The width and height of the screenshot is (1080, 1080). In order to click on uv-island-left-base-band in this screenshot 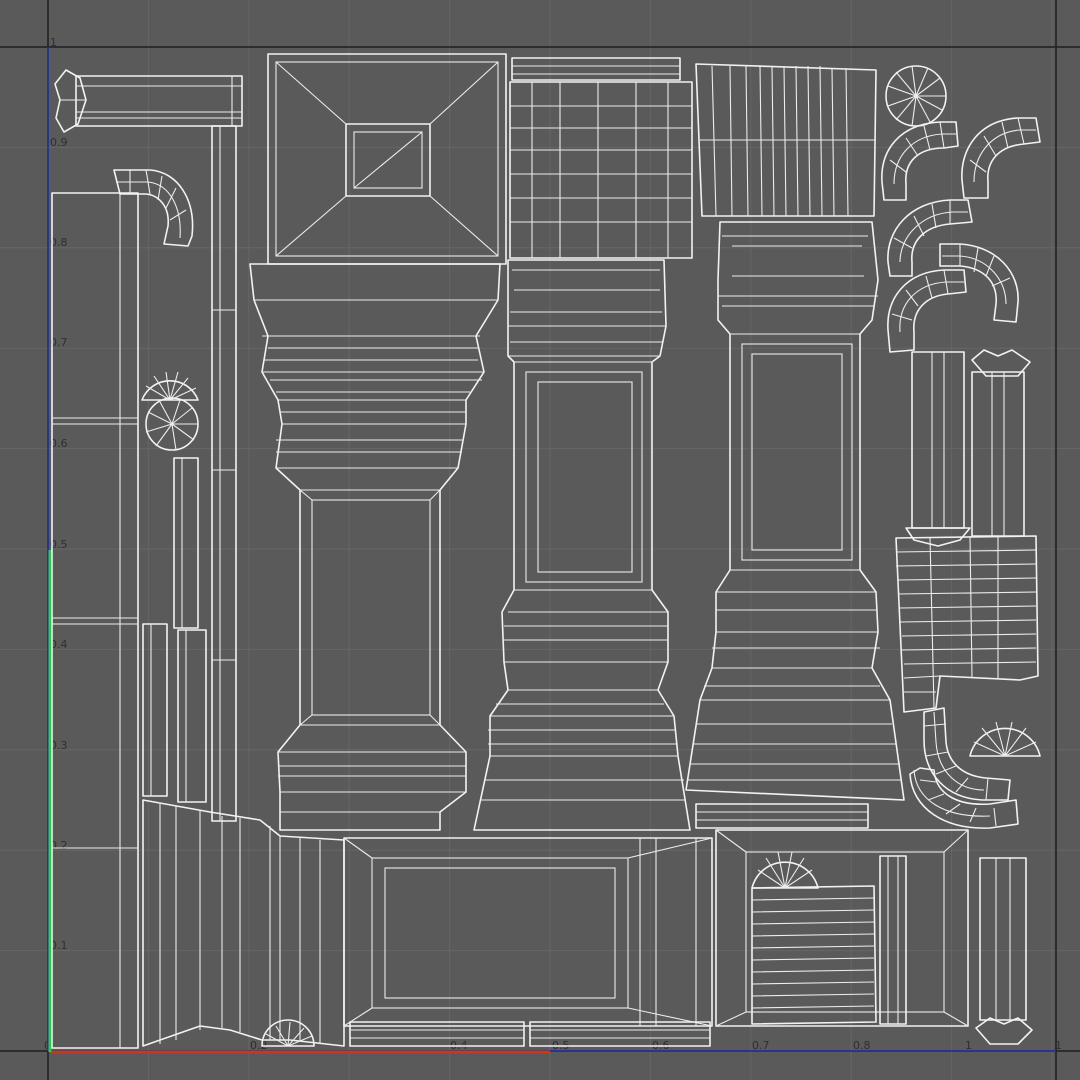, I will do `click(243, 923)`.